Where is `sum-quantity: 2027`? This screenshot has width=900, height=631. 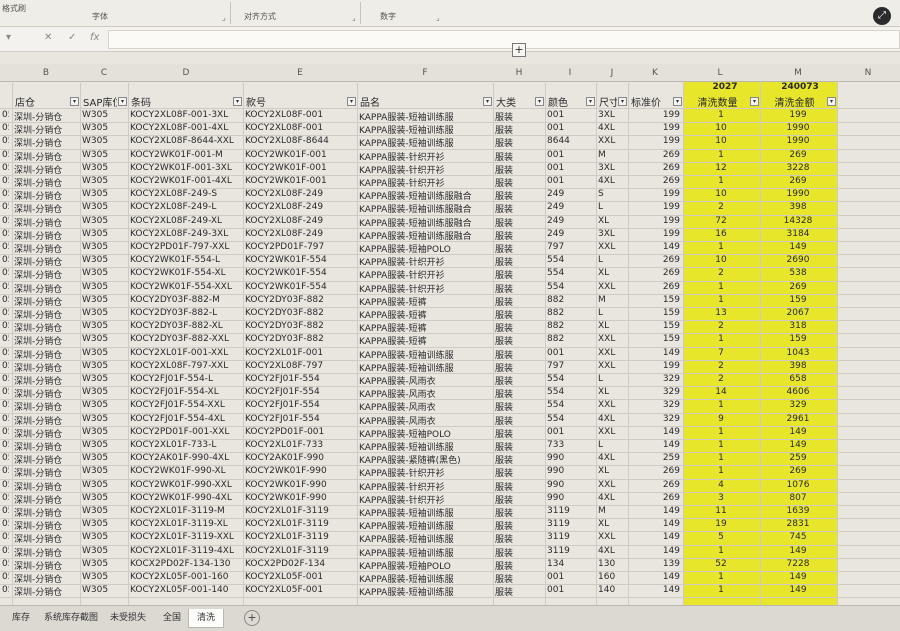 sum-quantity: 2027 is located at coordinates (725, 87).